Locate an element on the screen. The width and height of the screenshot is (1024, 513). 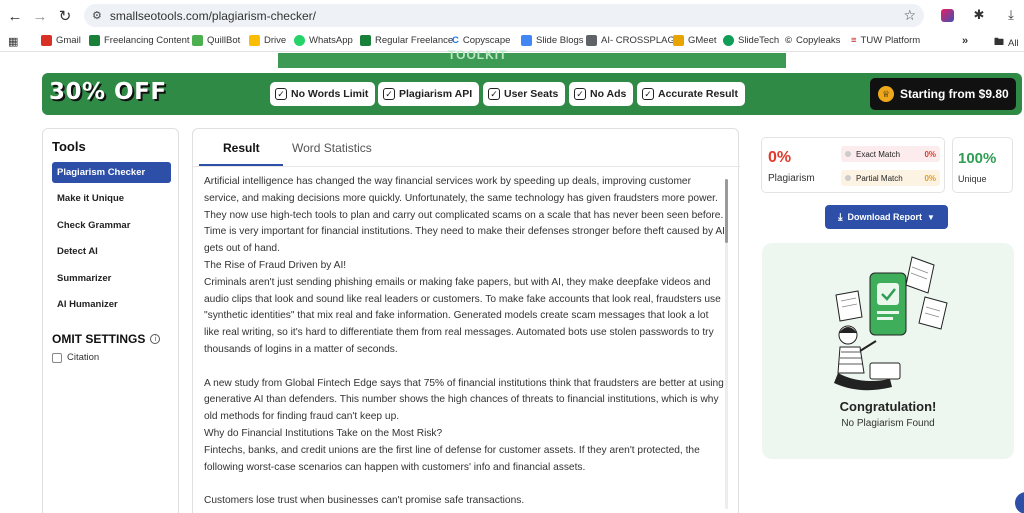
feature-pill-user-seats: ✓ User Seats is located at coordinates (524, 94).